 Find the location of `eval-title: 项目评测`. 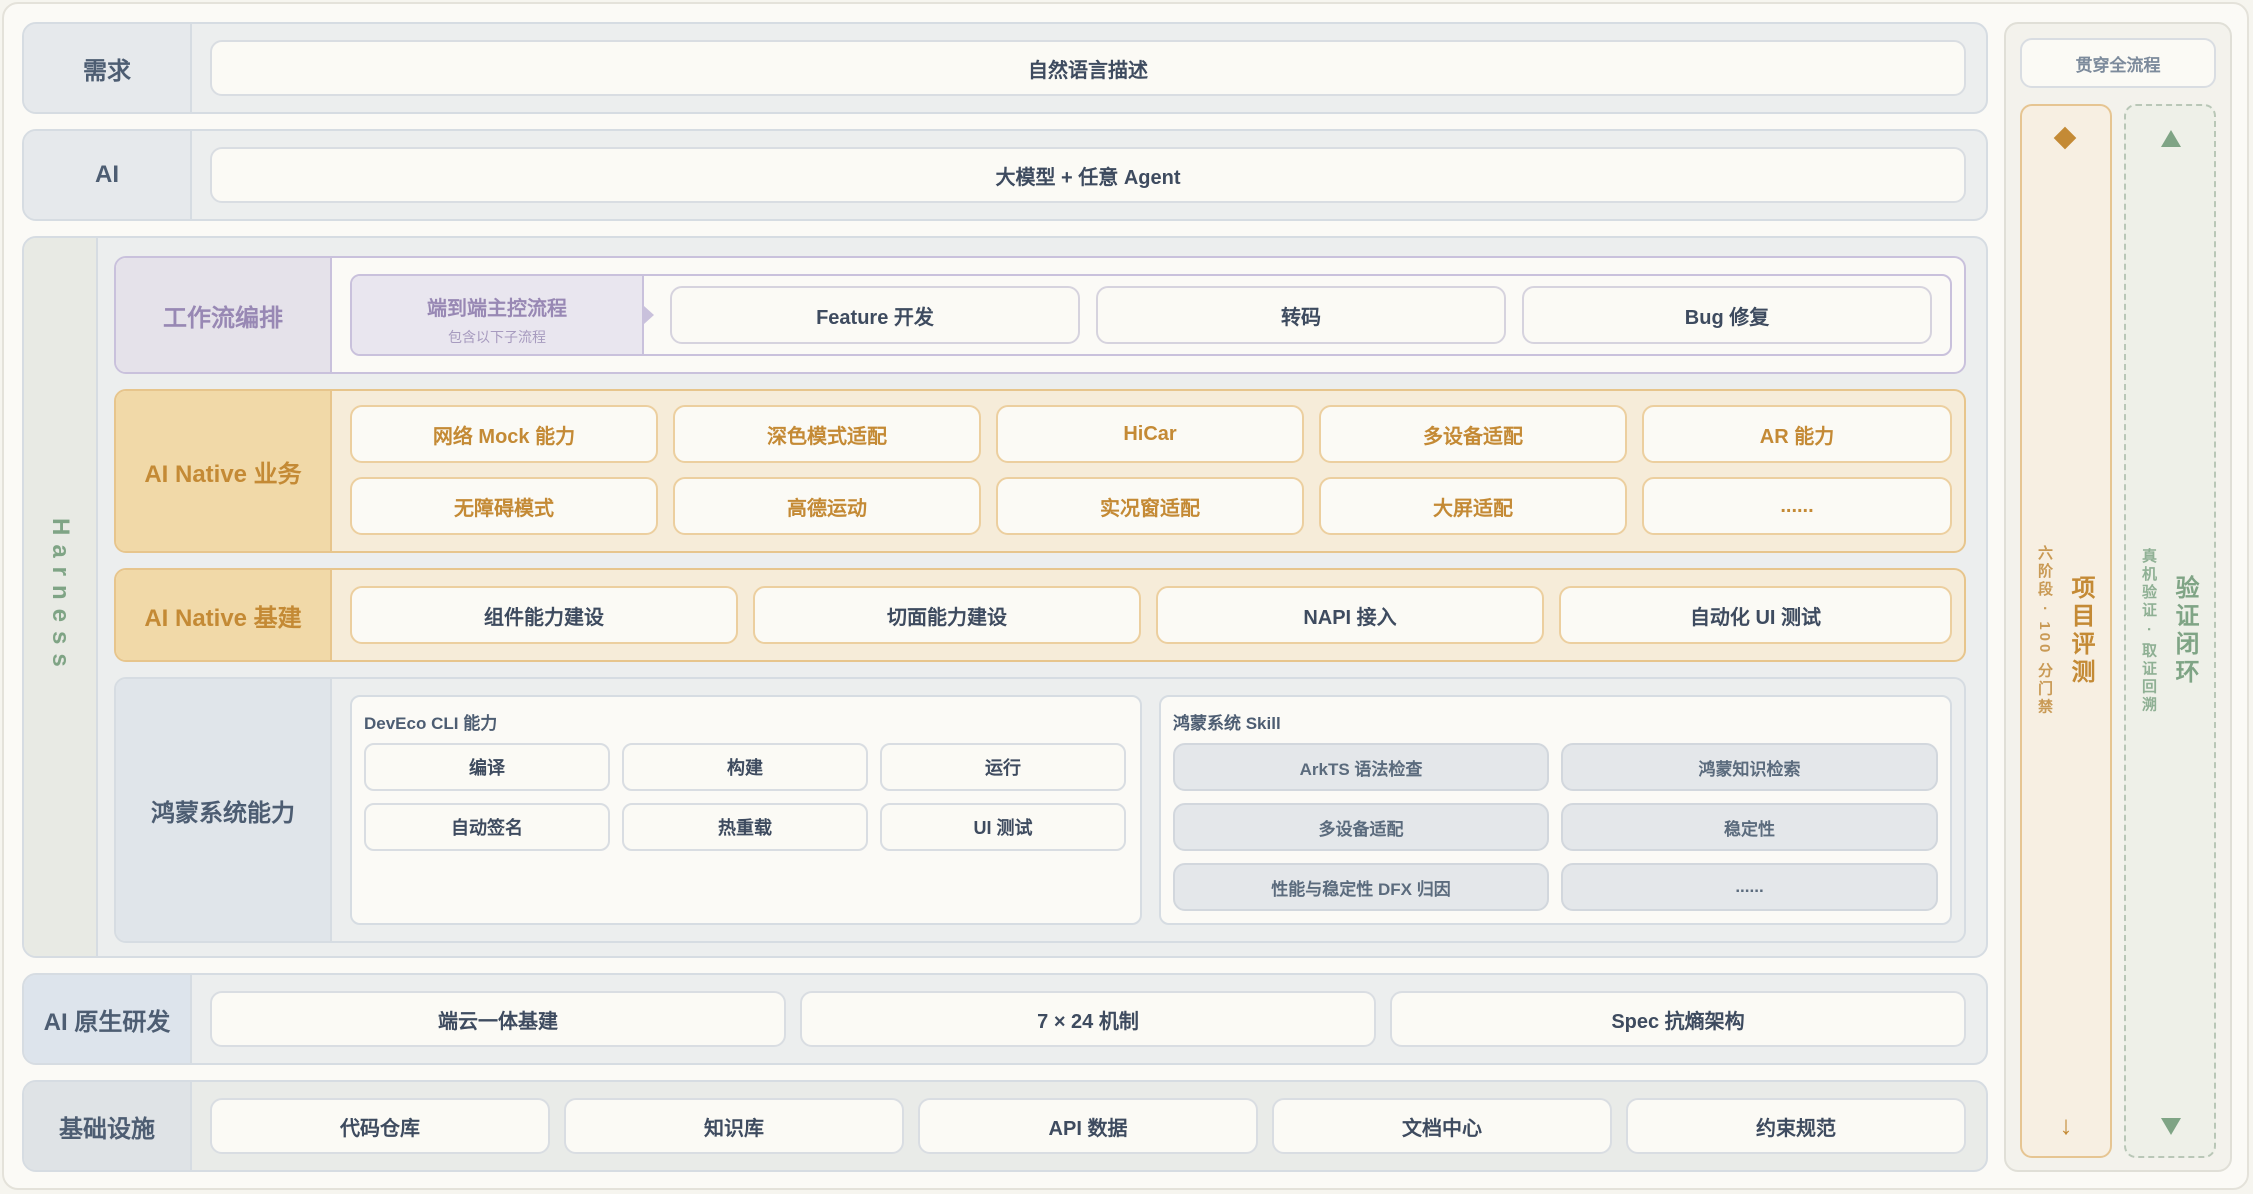

eval-title: 项目评测 is located at coordinates (2080, 631).